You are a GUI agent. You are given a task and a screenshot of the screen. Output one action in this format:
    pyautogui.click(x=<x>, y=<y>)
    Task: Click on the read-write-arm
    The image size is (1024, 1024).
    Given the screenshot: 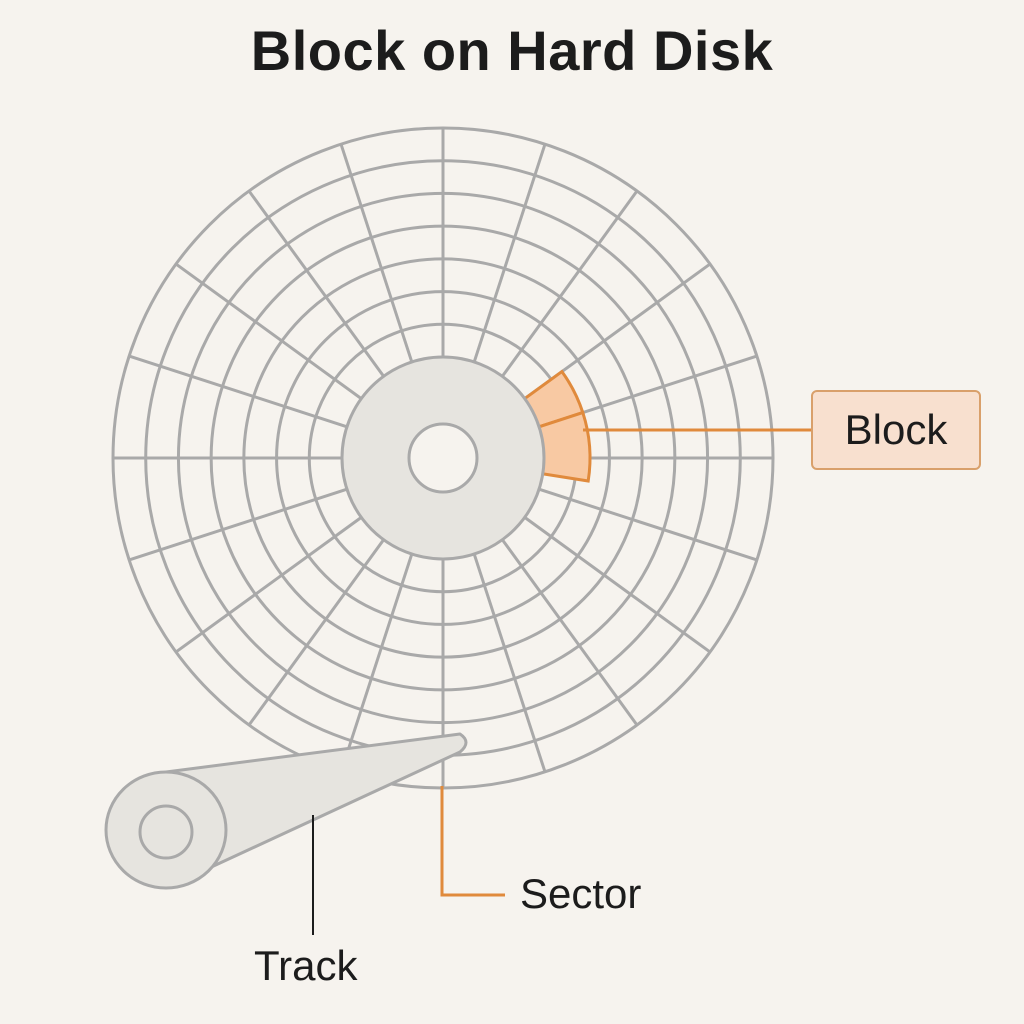 What is the action you would take?
    pyautogui.click(x=286, y=811)
    